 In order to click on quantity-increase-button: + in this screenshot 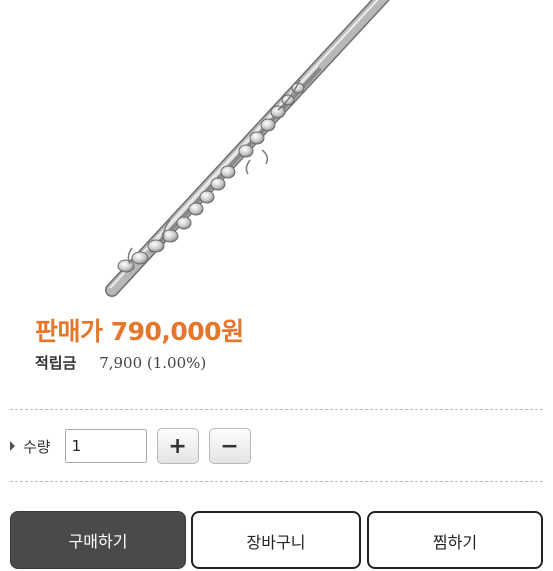, I will do `click(177, 446)`.